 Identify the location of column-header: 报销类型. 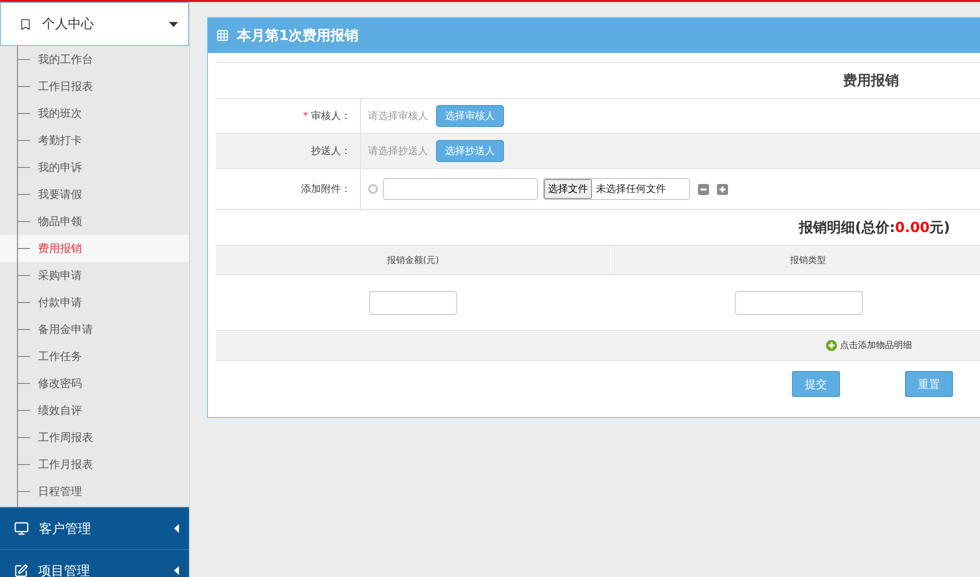
(795, 260).